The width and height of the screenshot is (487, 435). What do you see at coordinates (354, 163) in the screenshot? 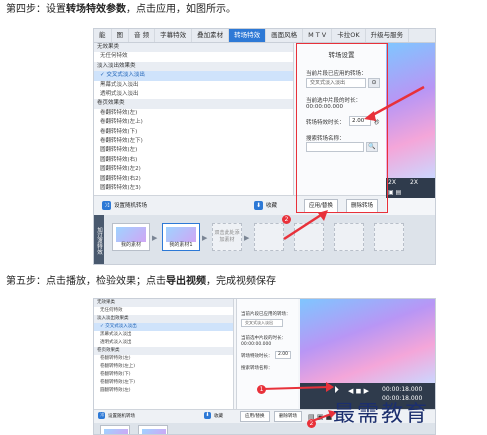
I see `annotation-arrows` at bounding box center [354, 163].